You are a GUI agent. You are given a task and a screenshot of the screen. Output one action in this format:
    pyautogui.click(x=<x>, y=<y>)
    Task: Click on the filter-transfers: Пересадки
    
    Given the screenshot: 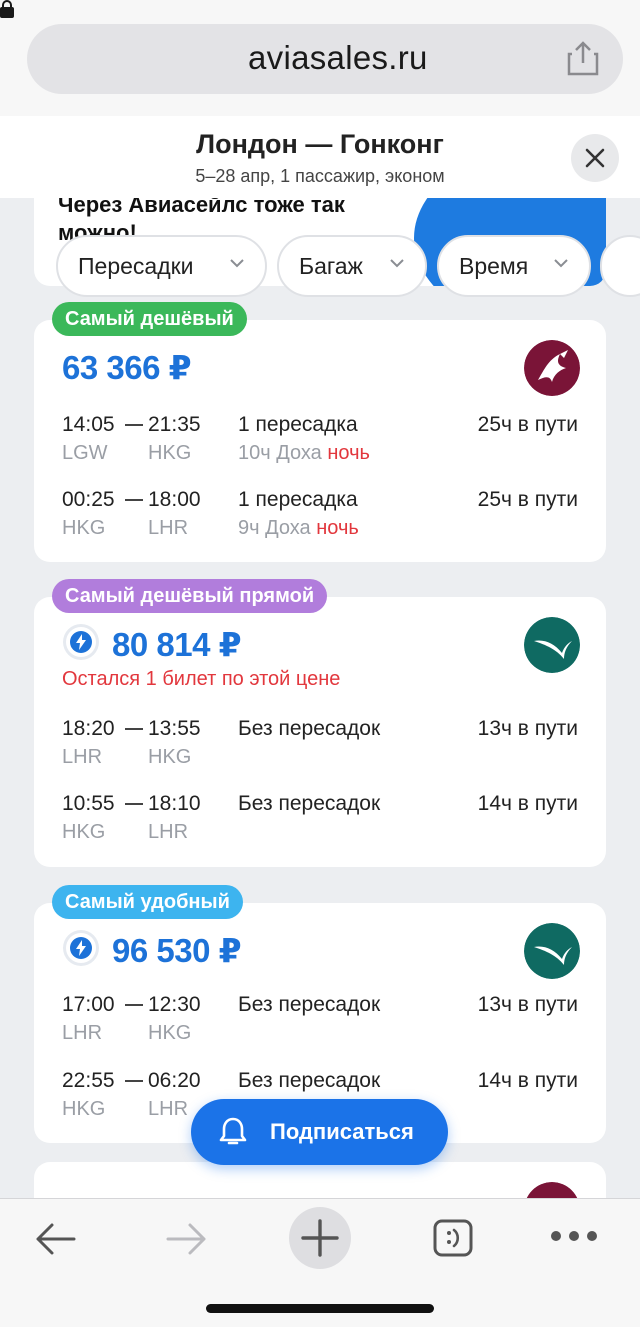 What is the action you would take?
    pyautogui.click(x=161, y=266)
    